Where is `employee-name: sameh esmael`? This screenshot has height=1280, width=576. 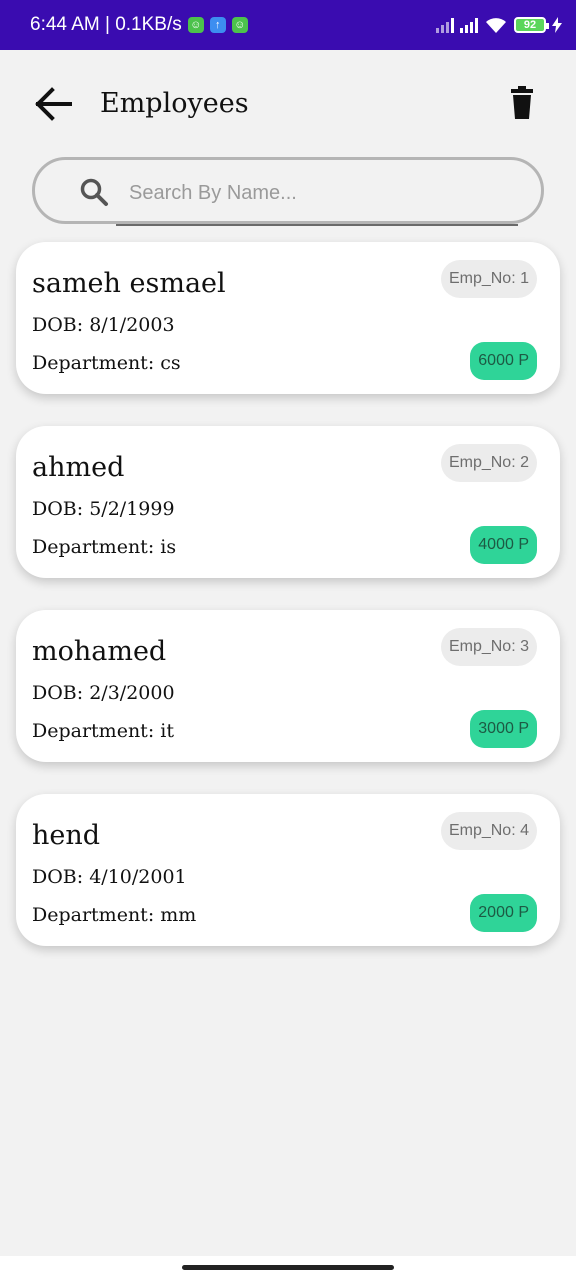
employee-name: sameh esmael is located at coordinates (129, 283).